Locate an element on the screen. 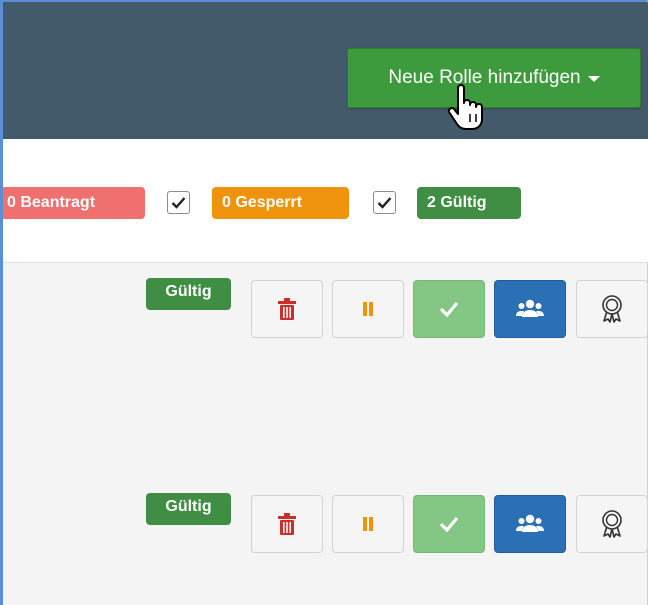  hand-pointer-icon is located at coordinates (465, 107).